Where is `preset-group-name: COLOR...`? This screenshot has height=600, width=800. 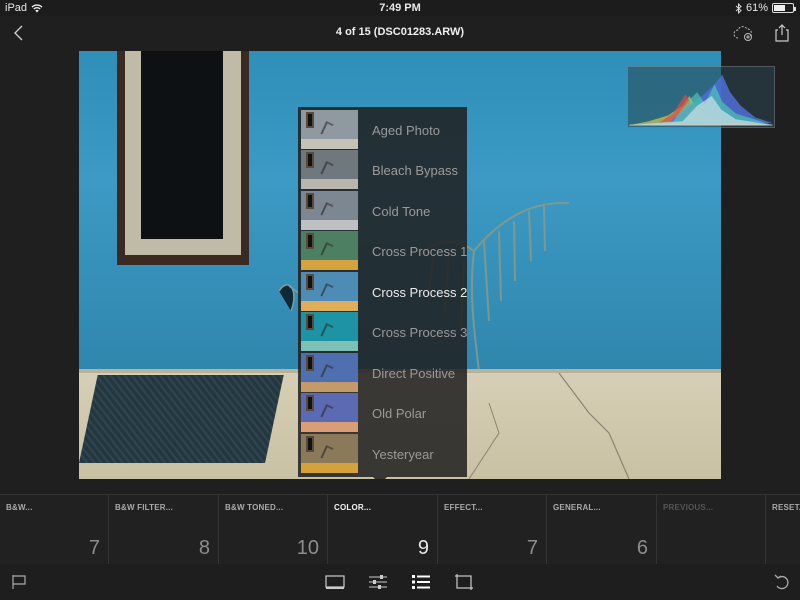
preset-group-name: COLOR... is located at coordinates (353, 507).